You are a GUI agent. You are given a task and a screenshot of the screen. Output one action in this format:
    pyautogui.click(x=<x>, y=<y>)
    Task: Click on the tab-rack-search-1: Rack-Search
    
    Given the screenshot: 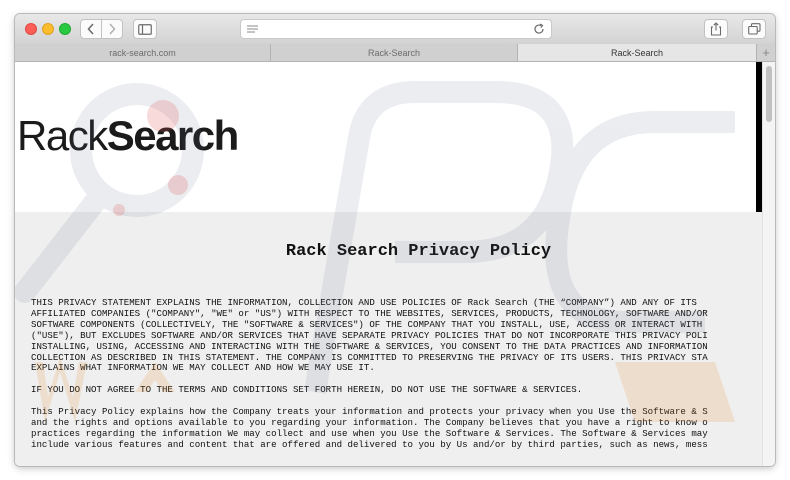 What is the action you would take?
    pyautogui.click(x=394, y=52)
    